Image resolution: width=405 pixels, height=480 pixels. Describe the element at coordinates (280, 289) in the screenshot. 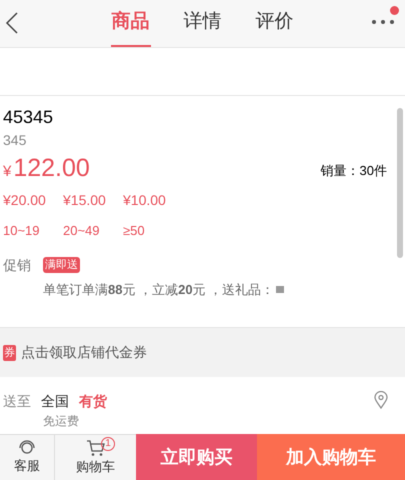

I see `gift-image-icon` at that location.